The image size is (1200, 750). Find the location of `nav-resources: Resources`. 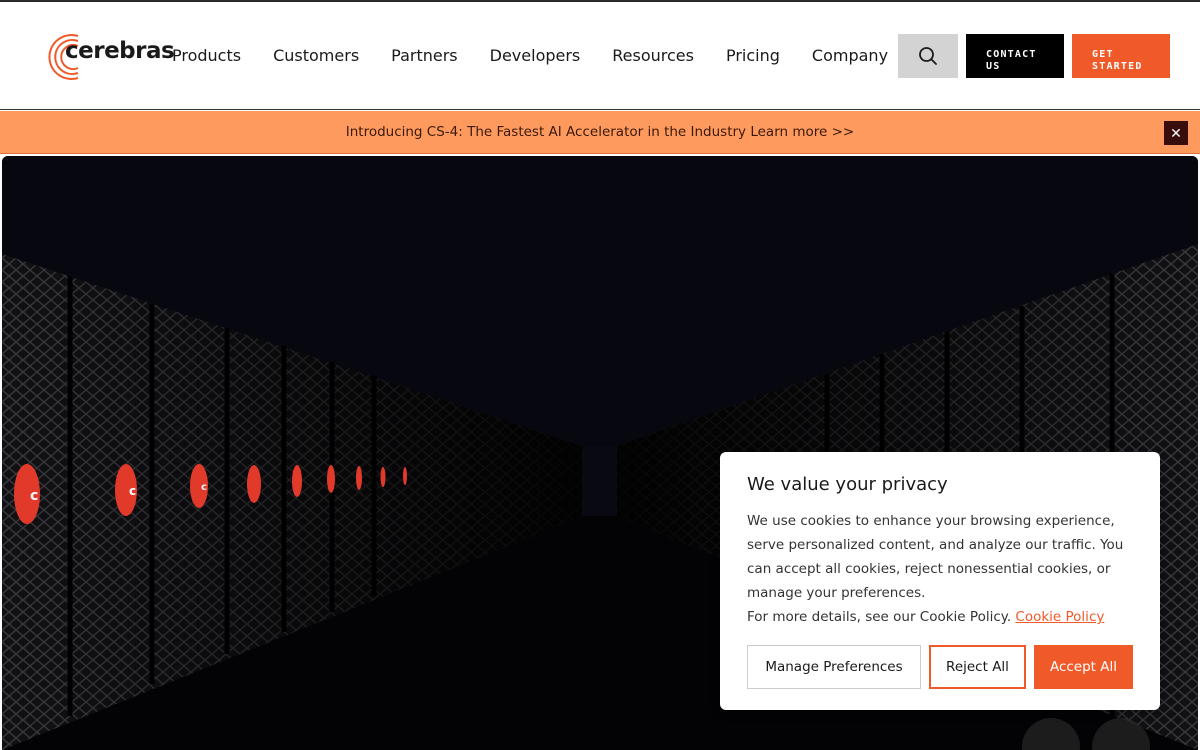

nav-resources: Resources is located at coordinates (653, 56).